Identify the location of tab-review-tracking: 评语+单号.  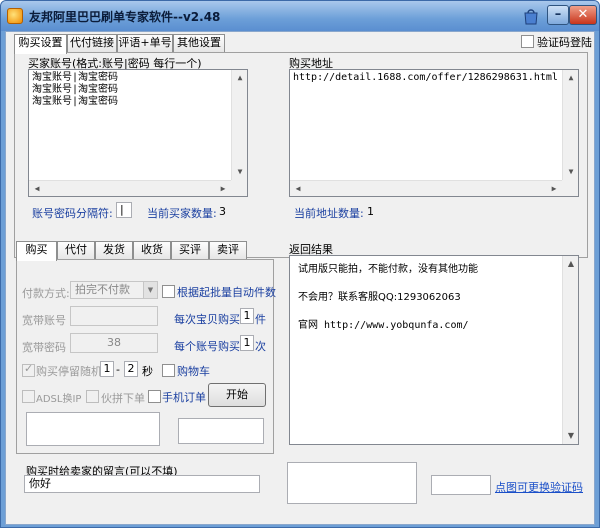
(145, 43).